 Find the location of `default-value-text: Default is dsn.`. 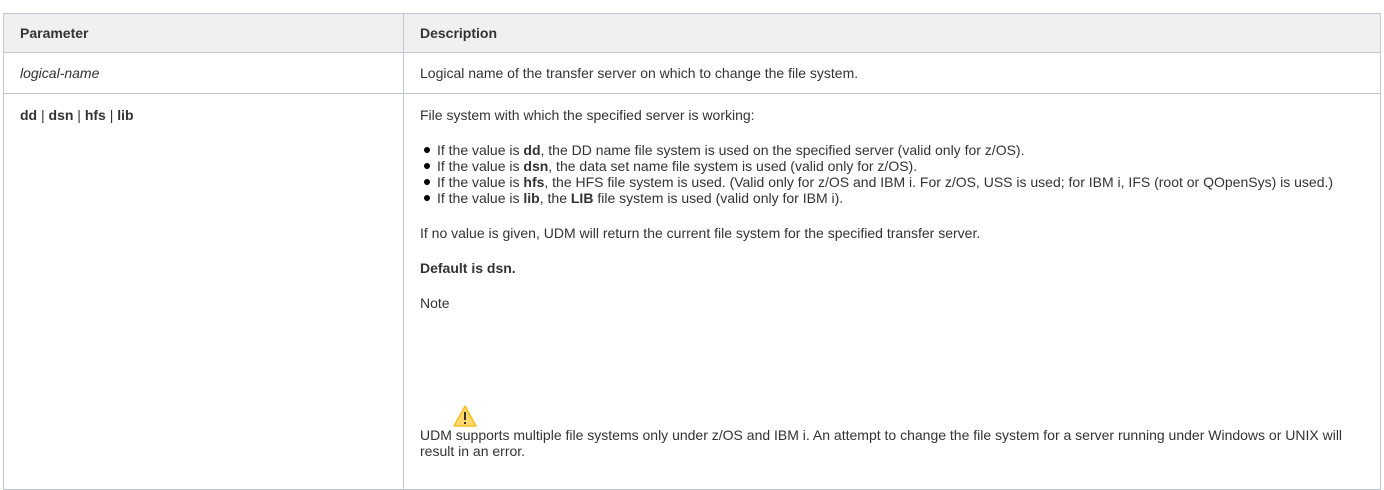

default-value-text: Default is dsn. is located at coordinates (468, 268).